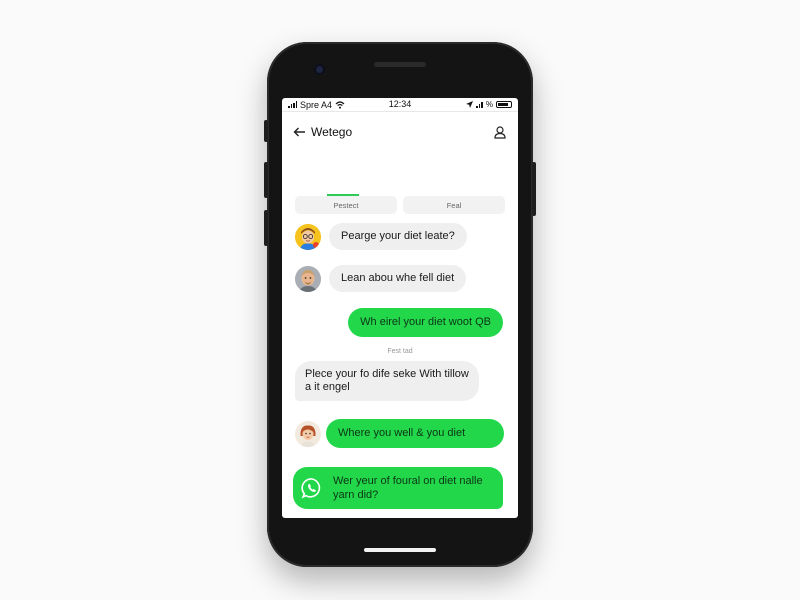 The height and width of the screenshot is (600, 800). I want to click on person-icon, so click(500, 132).